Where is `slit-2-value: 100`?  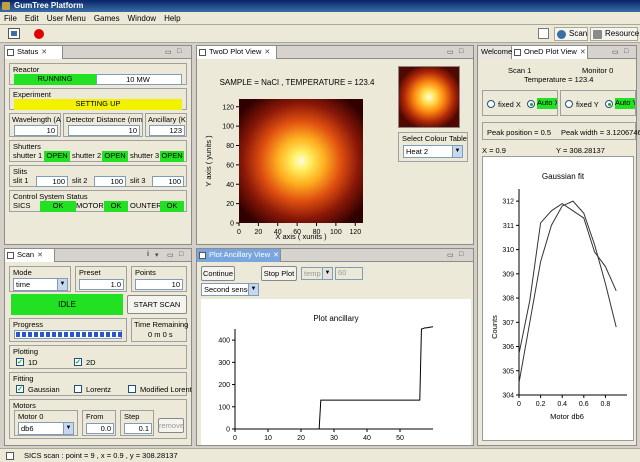
slit-2-value: 100 is located at coordinates (110, 181).